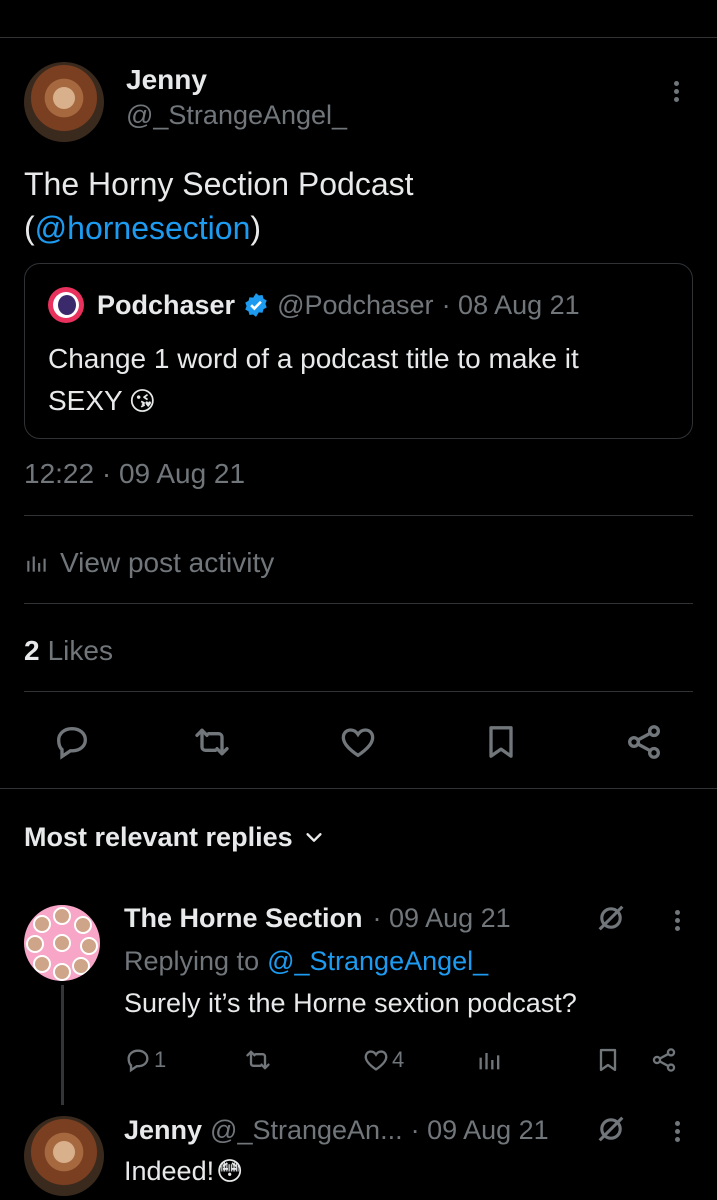  I want to click on post-timestamp: 12:22 · 09 Aug 21, so click(134, 474).